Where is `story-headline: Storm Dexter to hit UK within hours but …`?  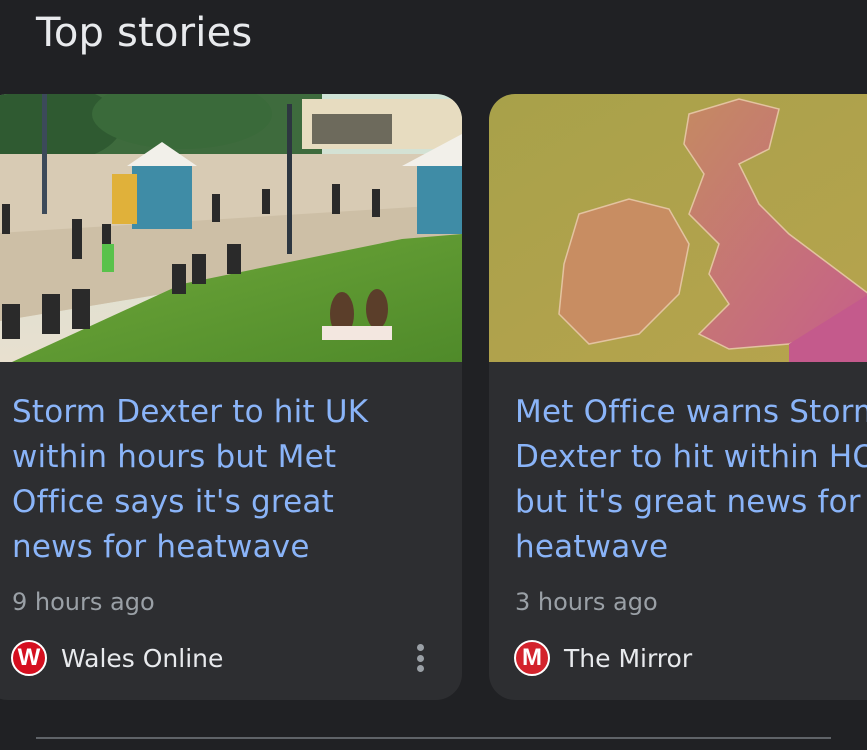 story-headline: Storm Dexter to hit UK within hours but … is located at coordinates (217, 480).